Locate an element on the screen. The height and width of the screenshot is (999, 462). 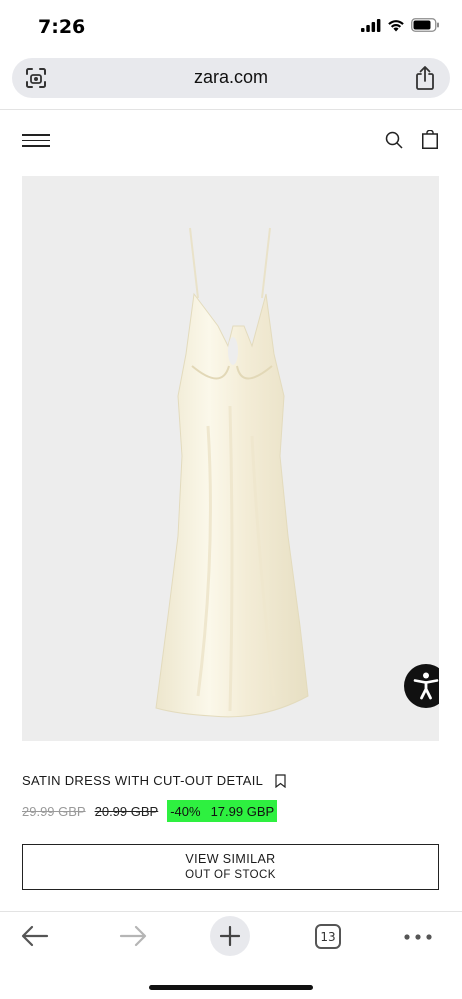
tab-count: 13 is located at coordinates (328, 936).